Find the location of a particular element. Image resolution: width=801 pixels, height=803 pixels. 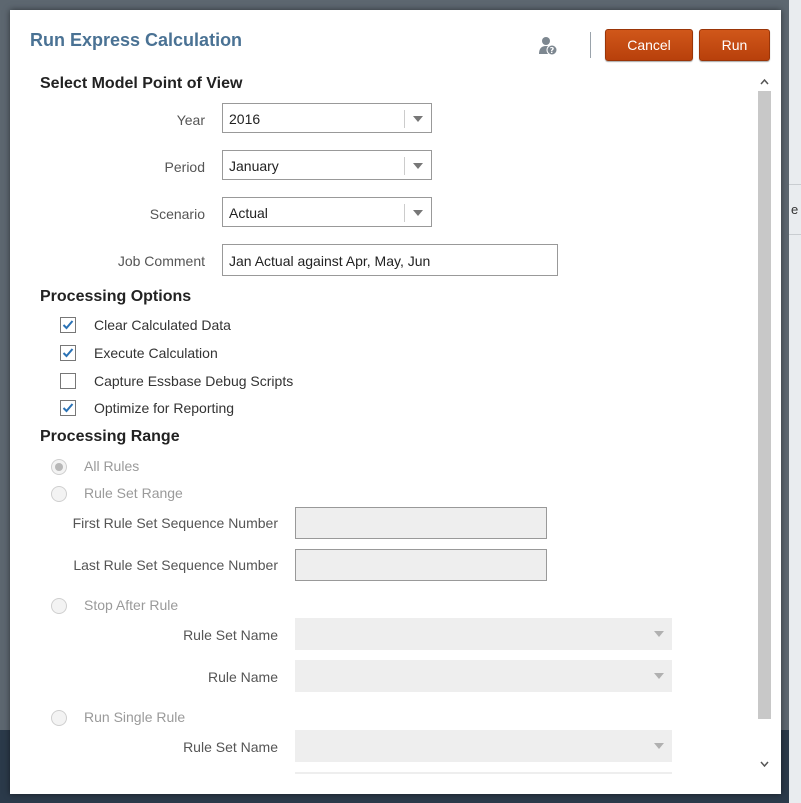

execute-calculation-checkbox is located at coordinates (68, 353).